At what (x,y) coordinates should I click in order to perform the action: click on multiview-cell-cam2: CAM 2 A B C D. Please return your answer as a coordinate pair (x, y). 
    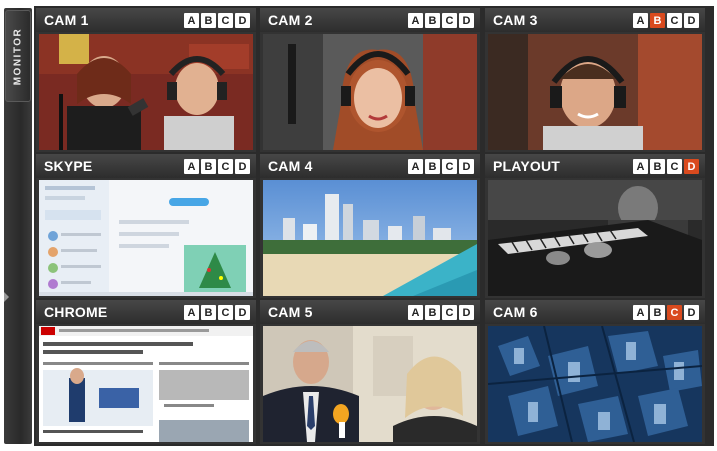
    Looking at the image, I should click on (370, 80).